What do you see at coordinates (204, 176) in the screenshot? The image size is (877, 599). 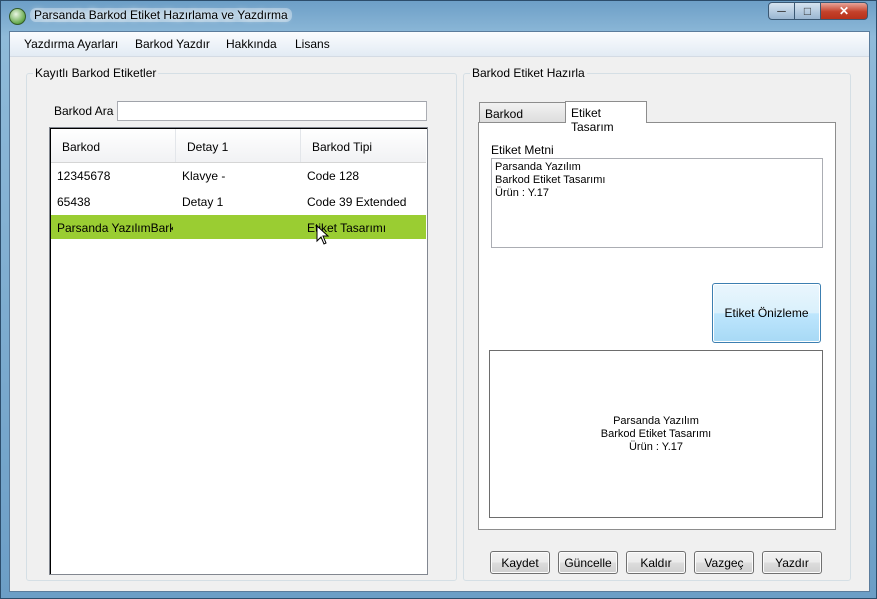 I see `cell-detay: Klavye -` at bounding box center [204, 176].